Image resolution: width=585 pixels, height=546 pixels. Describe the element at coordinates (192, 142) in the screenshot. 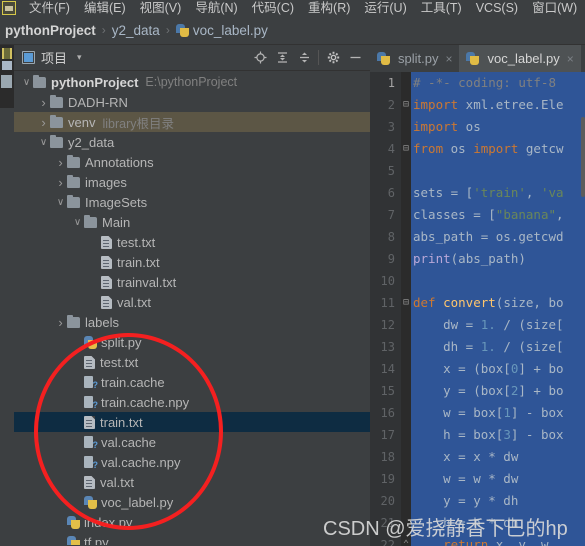

I see `tree-row: ∨ y2_data` at that location.